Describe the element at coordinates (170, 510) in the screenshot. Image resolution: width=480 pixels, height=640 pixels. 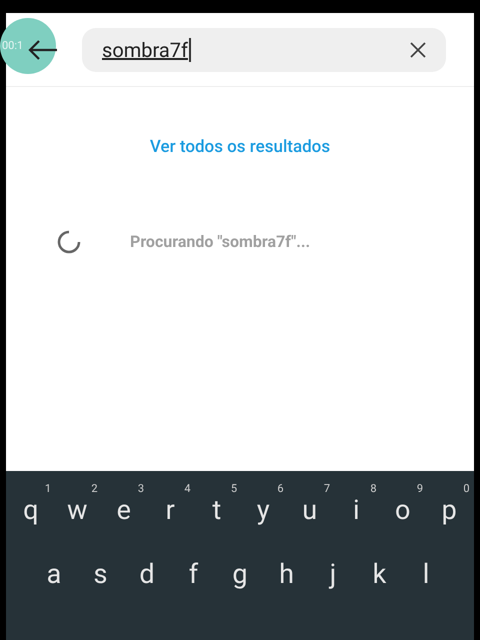
I see `keyboard-key: r 4` at that location.